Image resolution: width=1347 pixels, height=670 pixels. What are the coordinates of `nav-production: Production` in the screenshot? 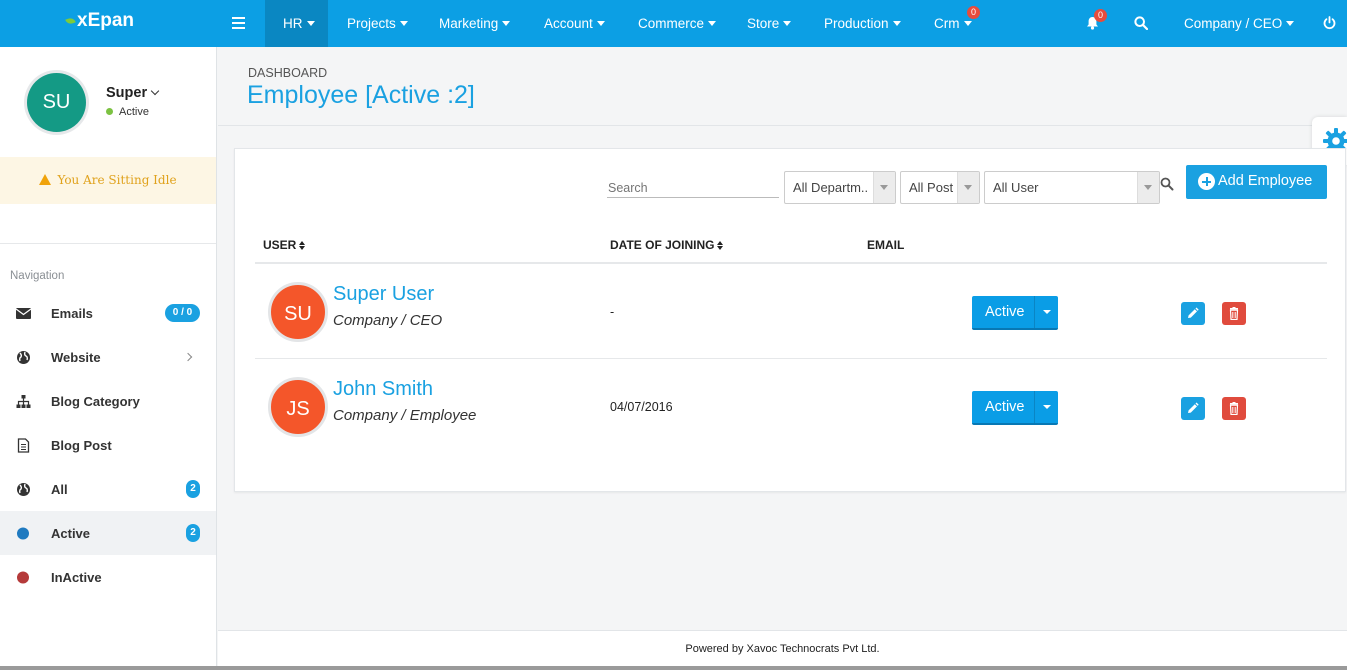 It's located at (862, 23).